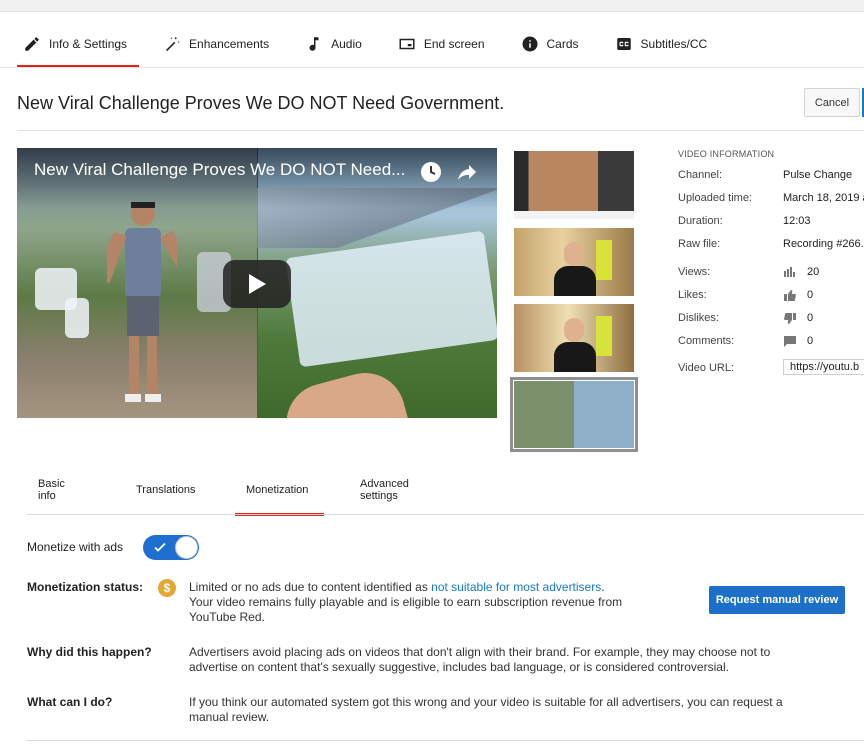 This screenshot has width=864, height=745. Describe the element at coordinates (810, 295) in the screenshot. I see `likes-value: 0` at that location.